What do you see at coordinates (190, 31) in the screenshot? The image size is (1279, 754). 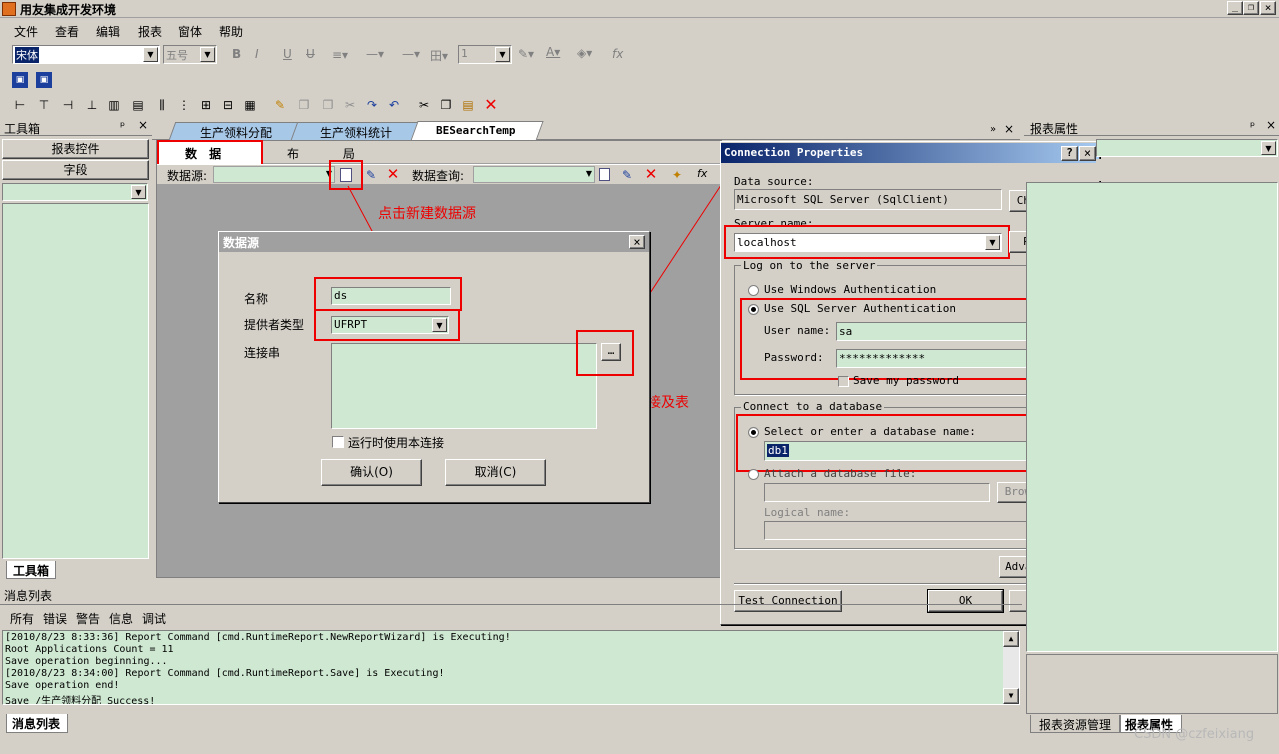 I see `menu-window: 窗体` at bounding box center [190, 31].